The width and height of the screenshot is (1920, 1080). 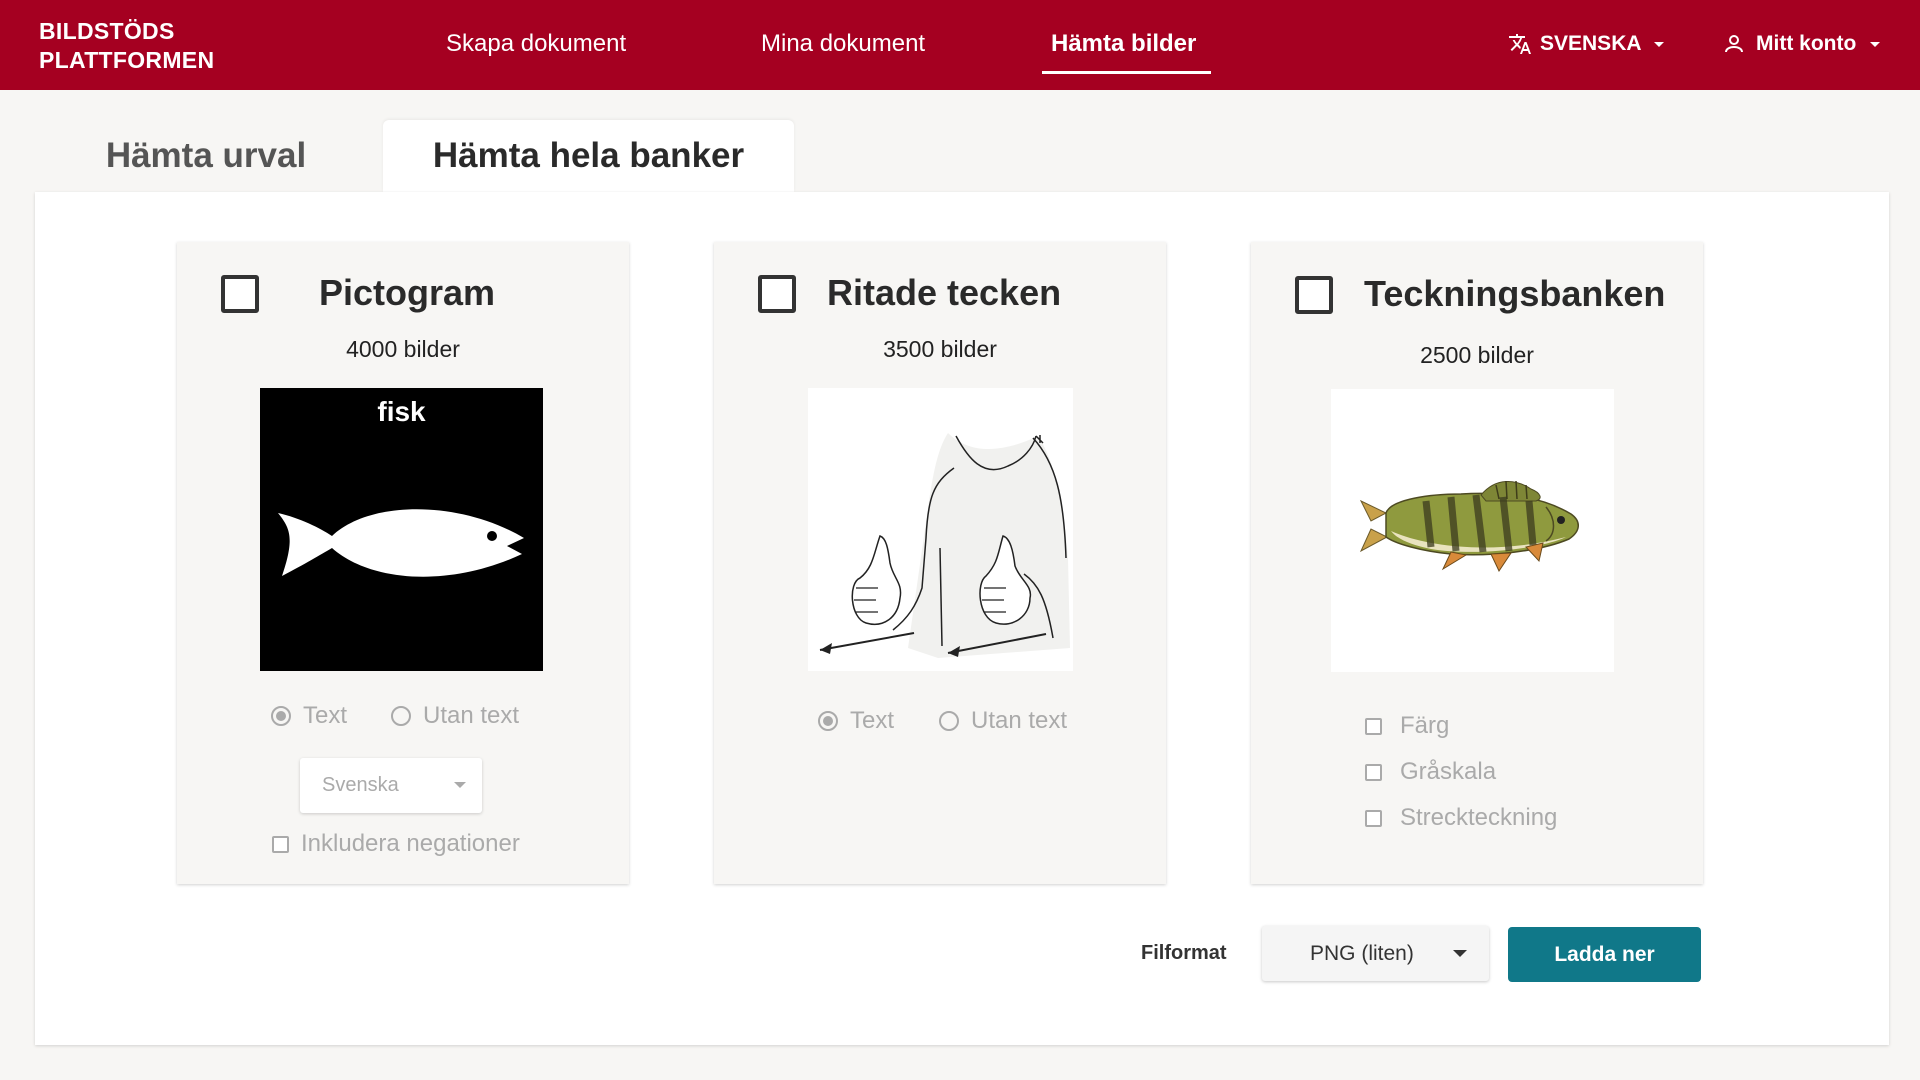 I want to click on card-title: Teckningsbanken, so click(x=1515, y=293).